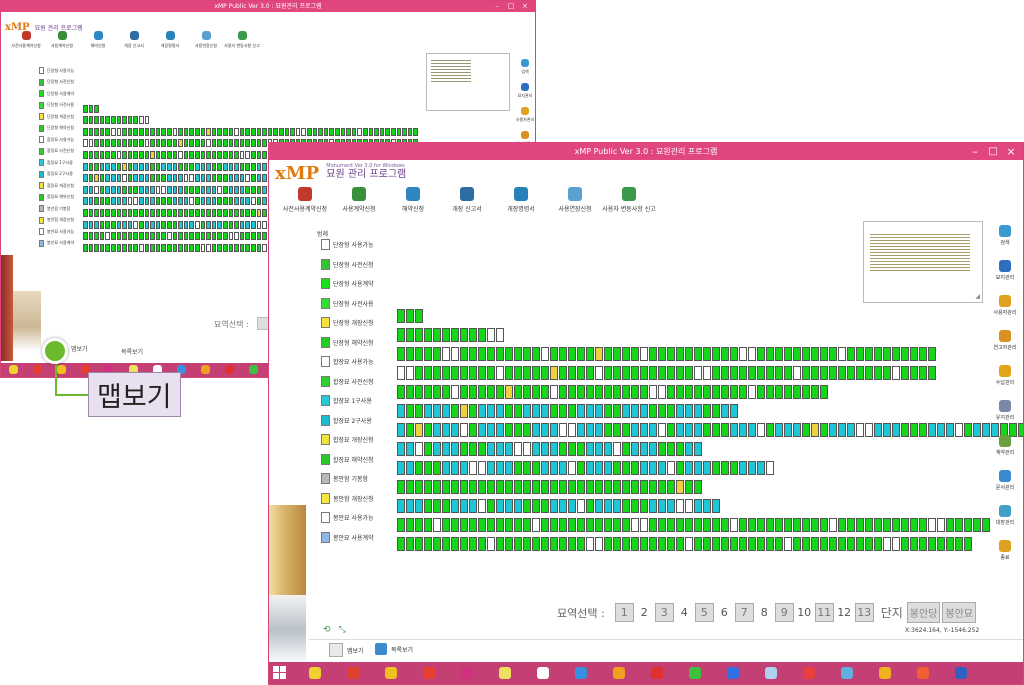 This screenshot has height=685, width=1024. What do you see at coordinates (975, 151) in the screenshot?
I see `minimize-icon: –` at bounding box center [975, 151].